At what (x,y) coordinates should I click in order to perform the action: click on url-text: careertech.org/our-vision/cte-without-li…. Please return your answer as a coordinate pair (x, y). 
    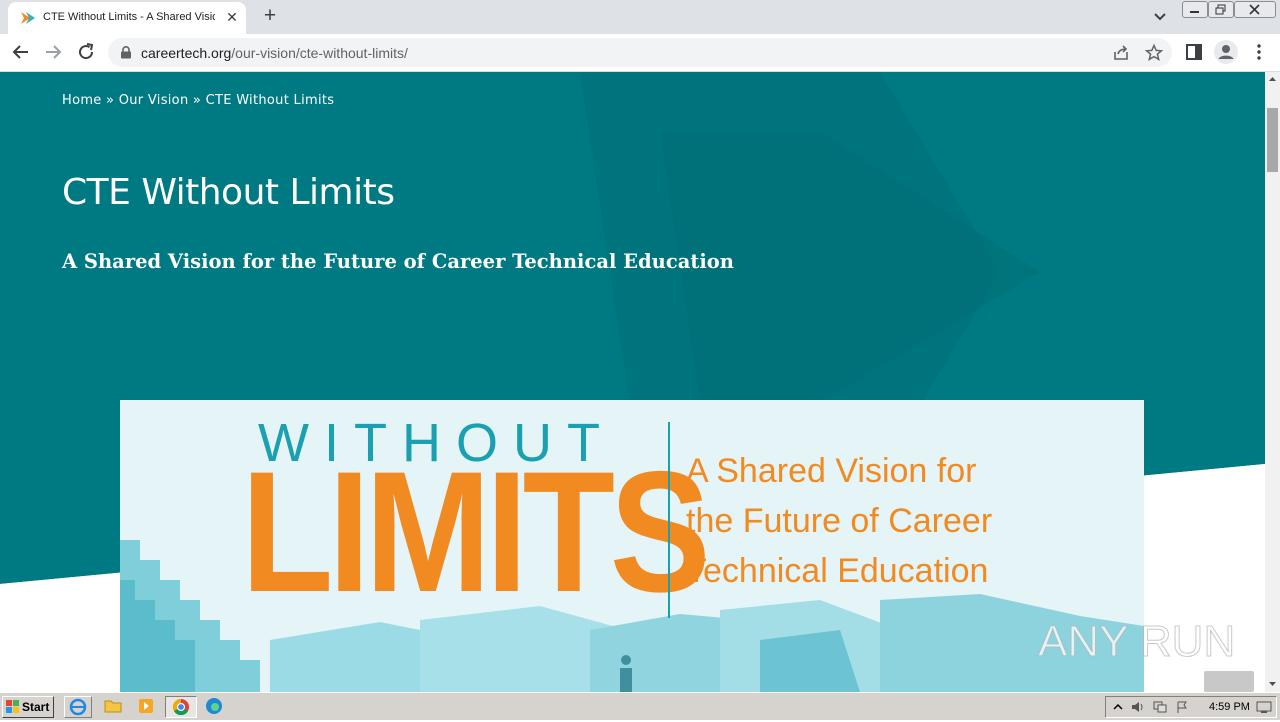
    Looking at the image, I should click on (274, 53).